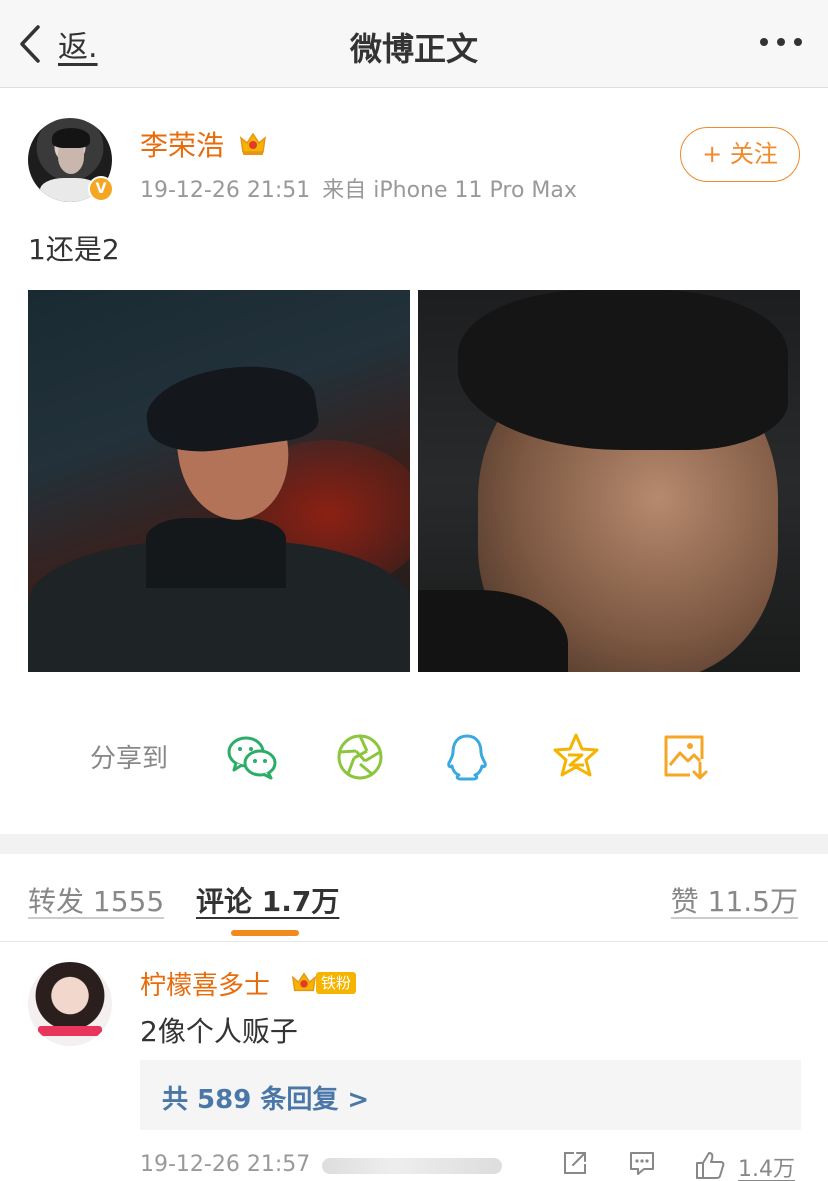 This screenshot has width=828, height=1181. I want to click on commenter-name: 柠檬喜多士, so click(205, 983).